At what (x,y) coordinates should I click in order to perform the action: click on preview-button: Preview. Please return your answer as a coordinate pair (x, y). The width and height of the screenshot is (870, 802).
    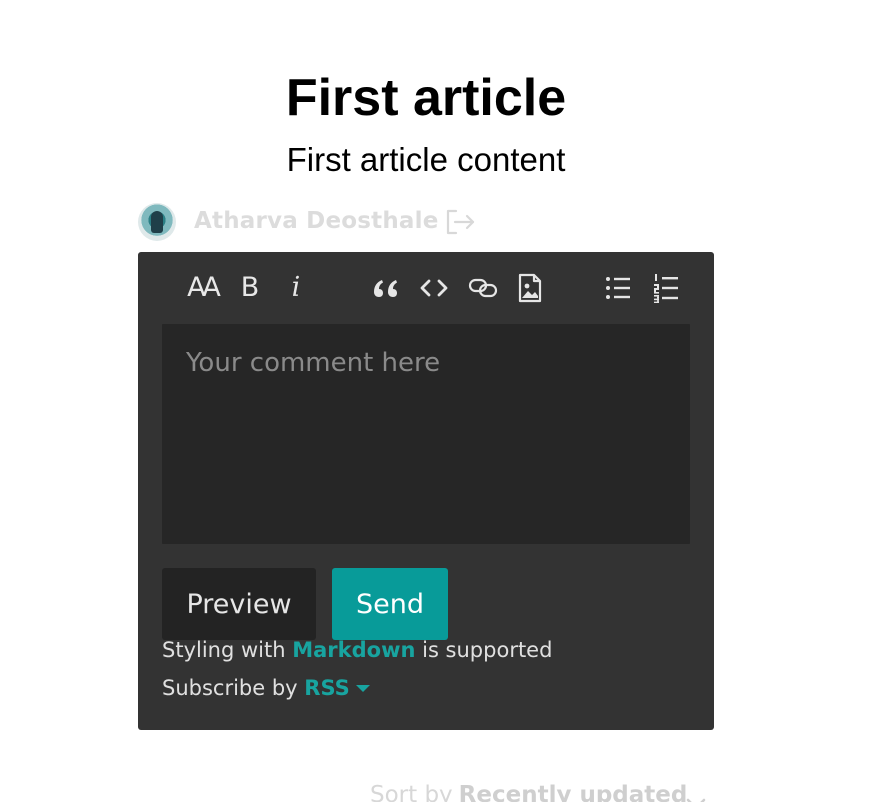
    Looking at the image, I should click on (239, 604).